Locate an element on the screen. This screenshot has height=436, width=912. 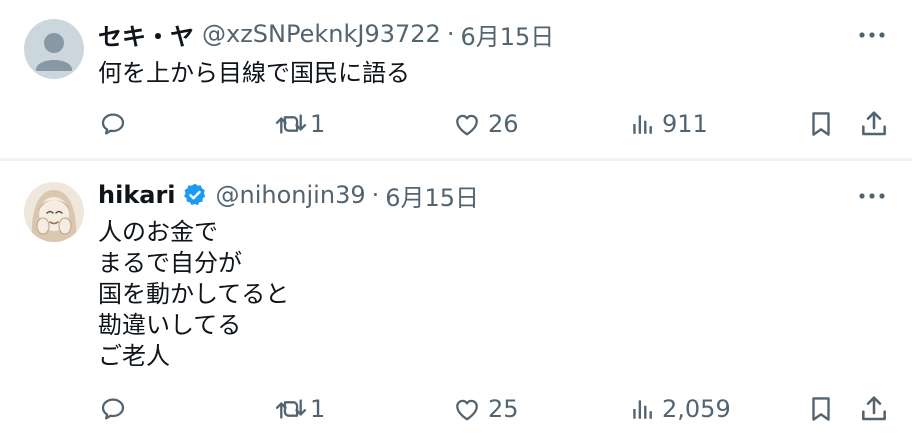
action-bar: 1 25 2,059 is located at coordinates (456, 409).